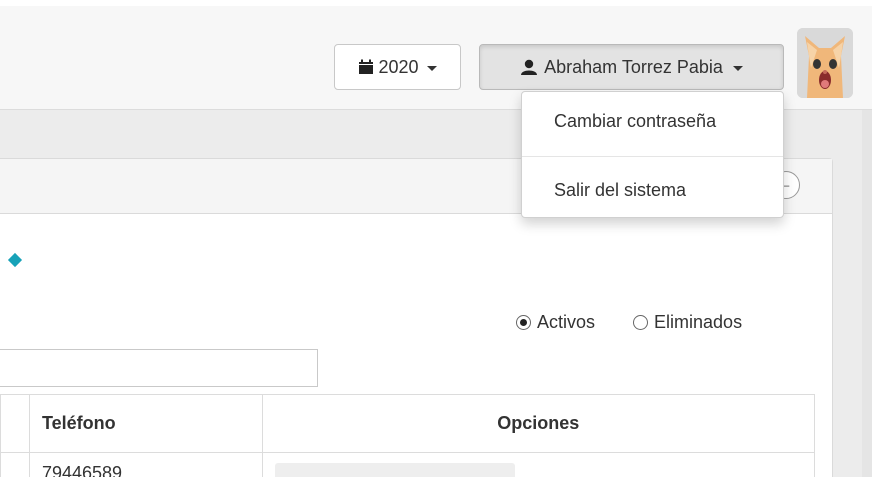 The image size is (872, 477). What do you see at coordinates (529, 67) in the screenshot?
I see `user-icon` at bounding box center [529, 67].